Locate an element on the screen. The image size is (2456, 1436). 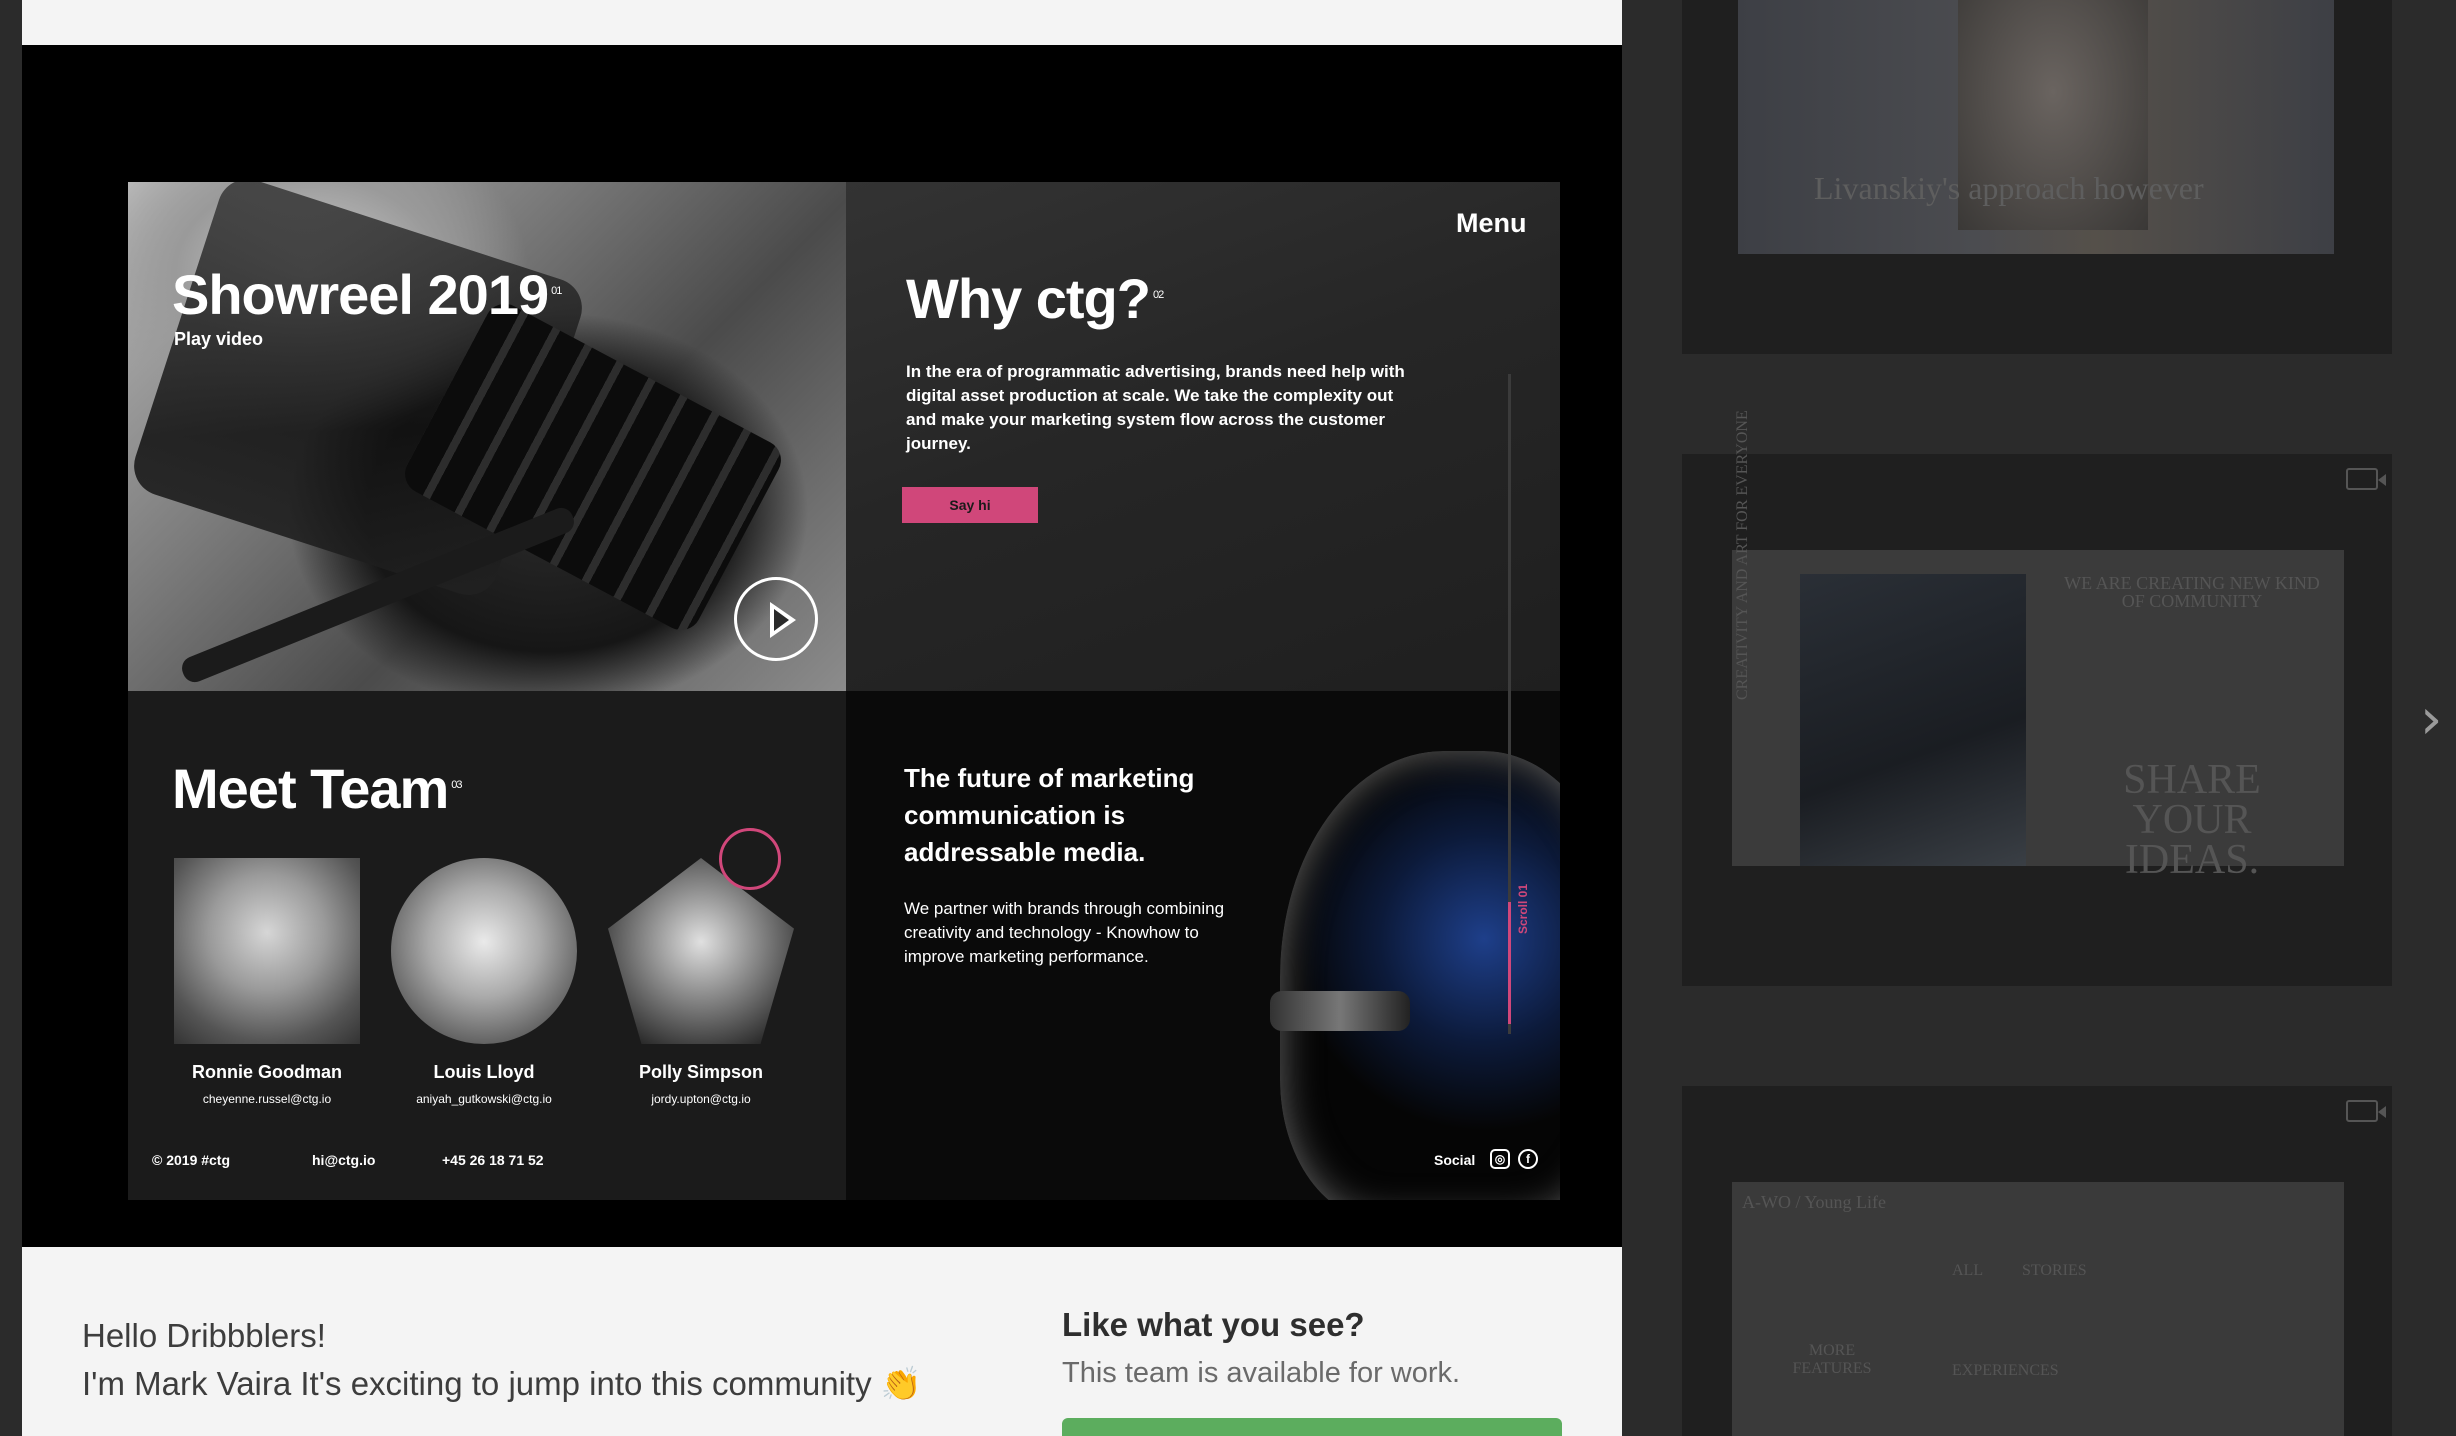
thumbnail-more: MORE FEATURES is located at coordinates (1832, 1359).